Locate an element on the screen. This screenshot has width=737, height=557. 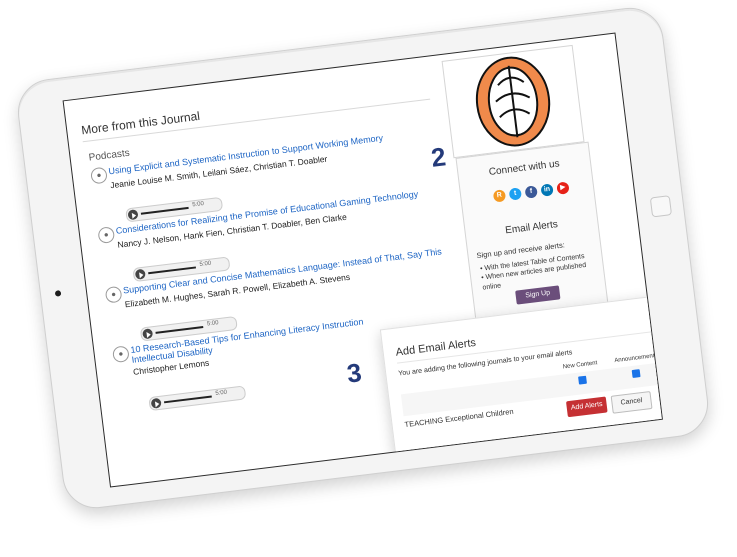
journal-logo-icon is located at coordinates (513, 101).